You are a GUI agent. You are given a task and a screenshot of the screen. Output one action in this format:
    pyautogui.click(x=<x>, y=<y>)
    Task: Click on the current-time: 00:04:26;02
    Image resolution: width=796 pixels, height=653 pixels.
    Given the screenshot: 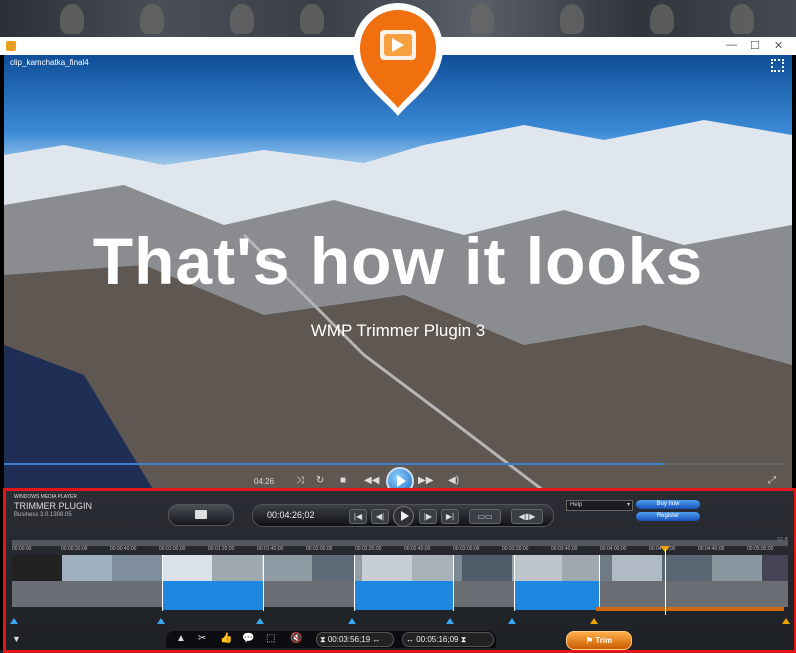 What is the action you would take?
    pyautogui.click(x=291, y=515)
    